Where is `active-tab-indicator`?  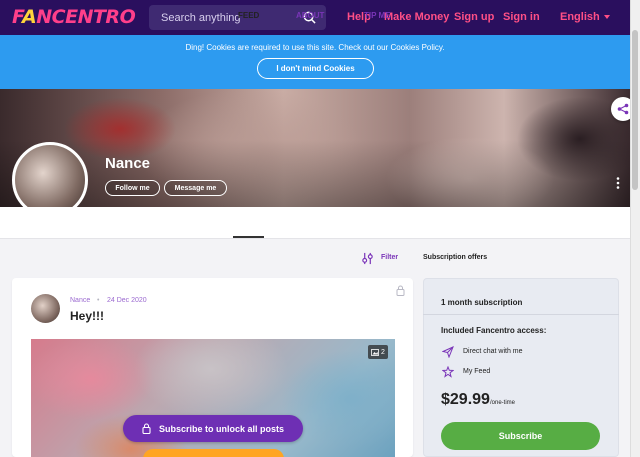 active-tab-indicator is located at coordinates (248, 237).